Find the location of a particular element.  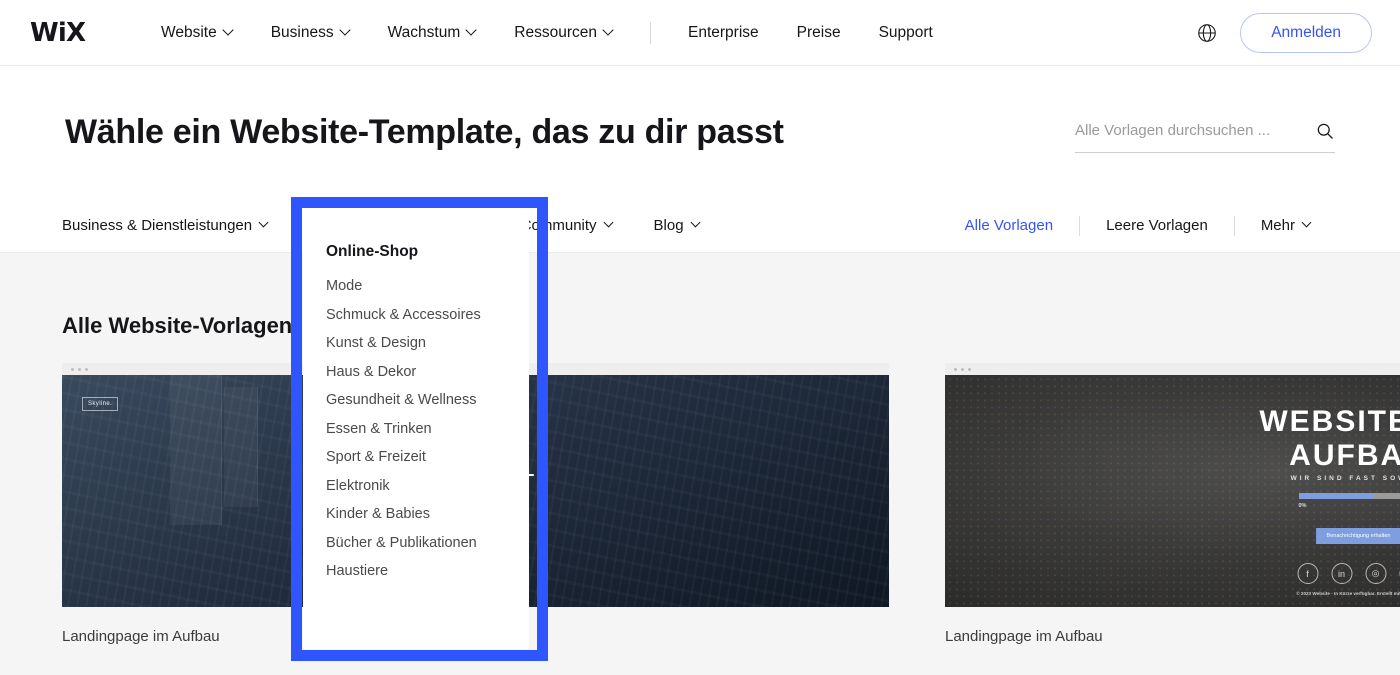

header-actions: Anmelden is located at coordinates (1284, 32).